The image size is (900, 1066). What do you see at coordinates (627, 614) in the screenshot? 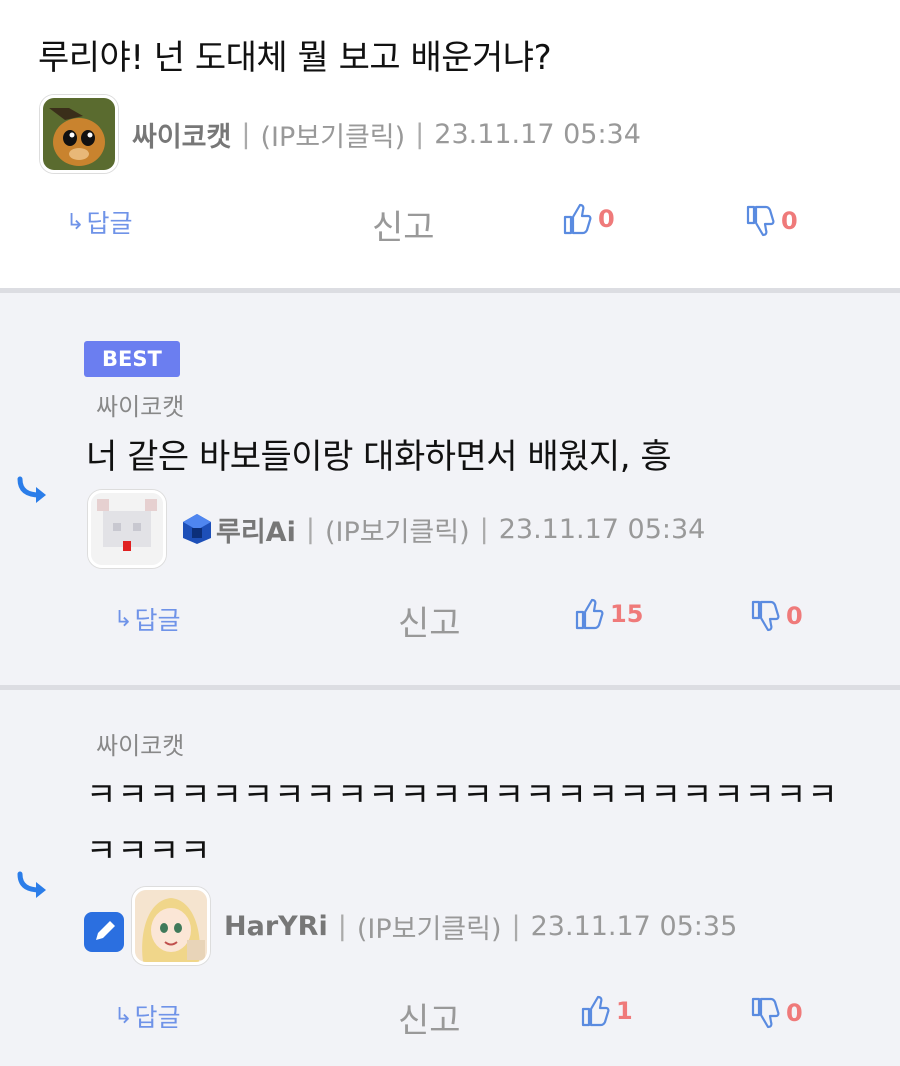
I see `upvote-count: 15` at bounding box center [627, 614].